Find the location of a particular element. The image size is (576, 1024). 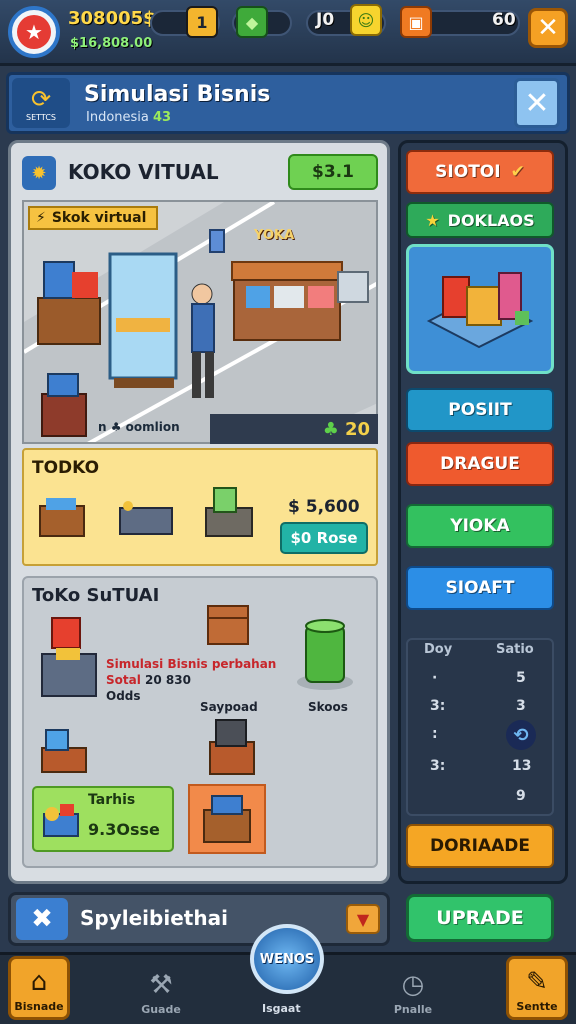

table-item is located at coordinates (64, 750).